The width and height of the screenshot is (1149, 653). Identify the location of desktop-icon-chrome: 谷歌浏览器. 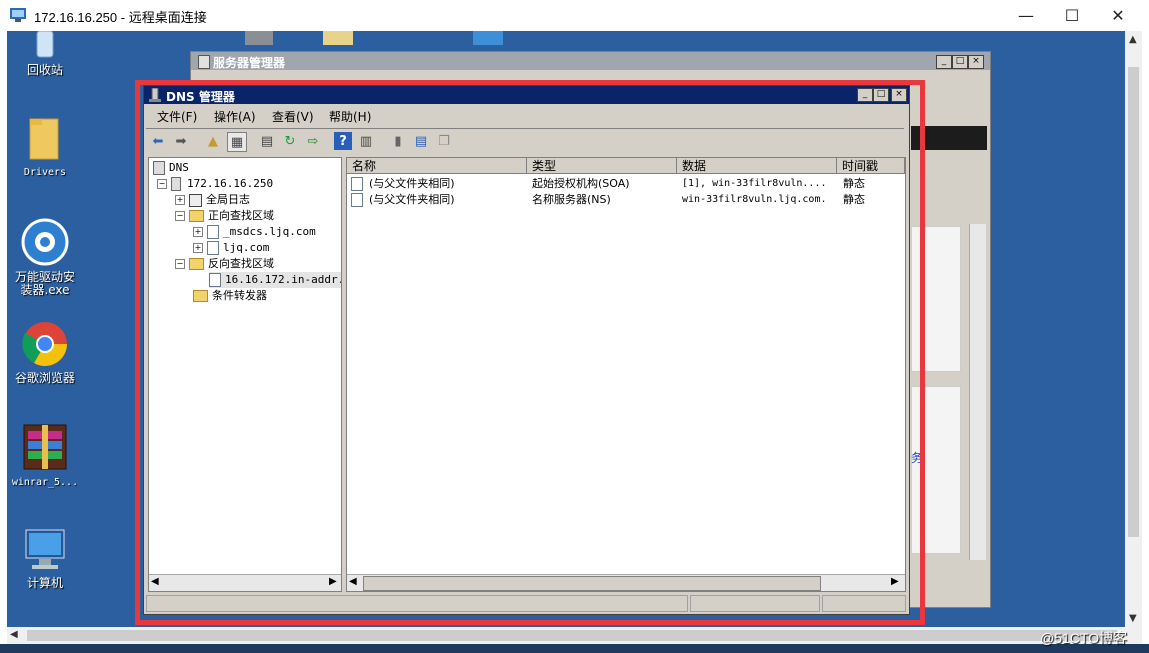
(45, 353).